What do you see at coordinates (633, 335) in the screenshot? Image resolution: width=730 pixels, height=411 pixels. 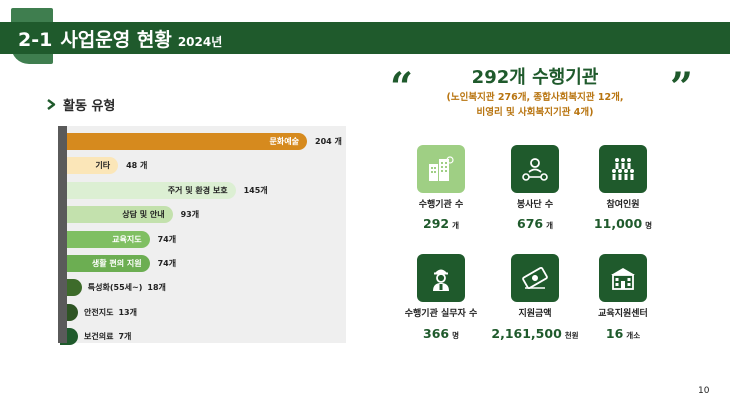 I see `stat-unit: 개소` at bounding box center [633, 335].